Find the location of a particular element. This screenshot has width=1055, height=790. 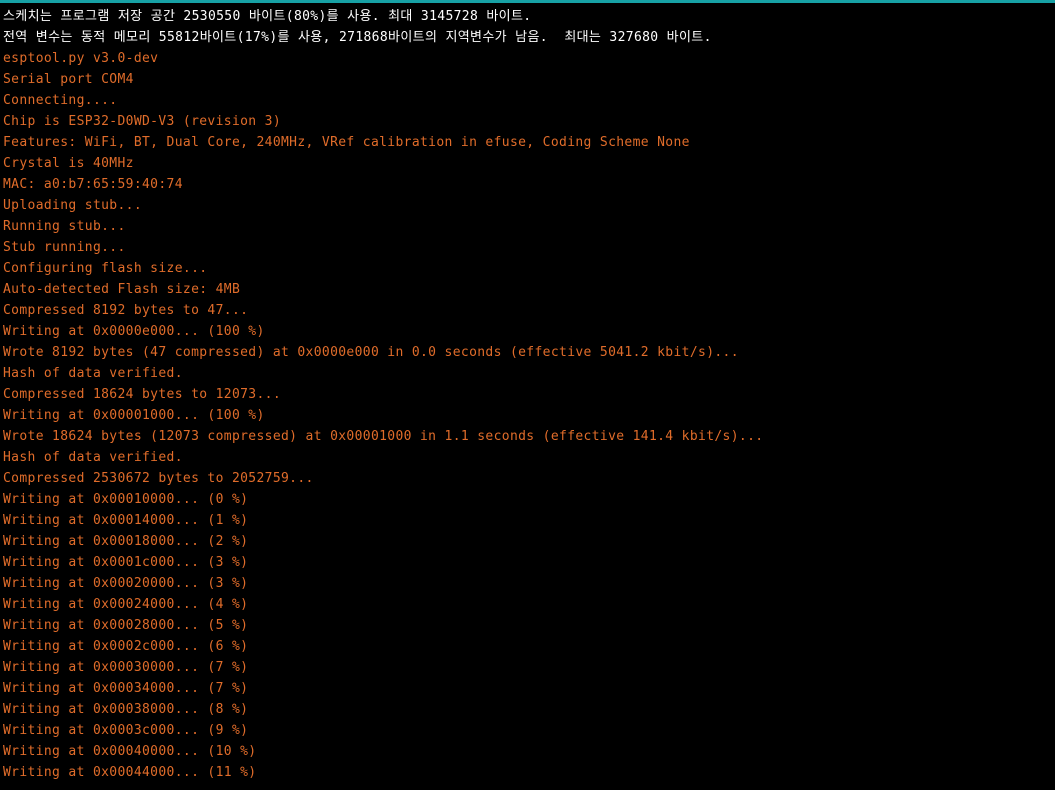

console-output-line: Writing at 0x00024000... (4 %) is located at coordinates (126, 604).